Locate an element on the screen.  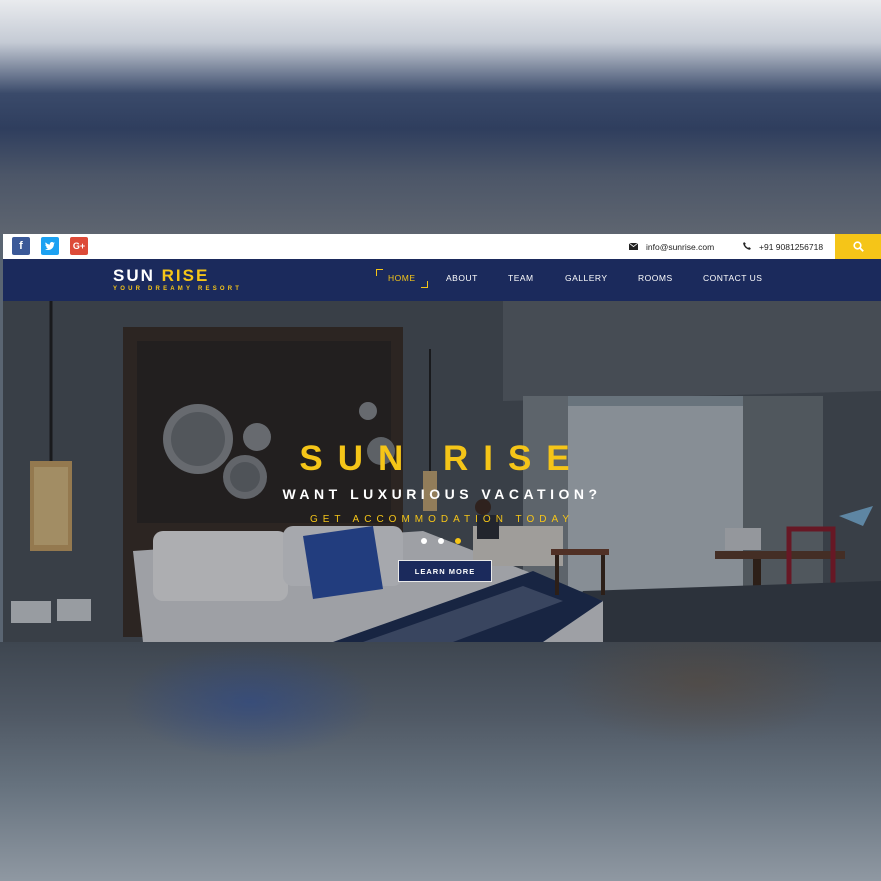
learn-more-button: LEARN MORE is located at coordinates (445, 571).